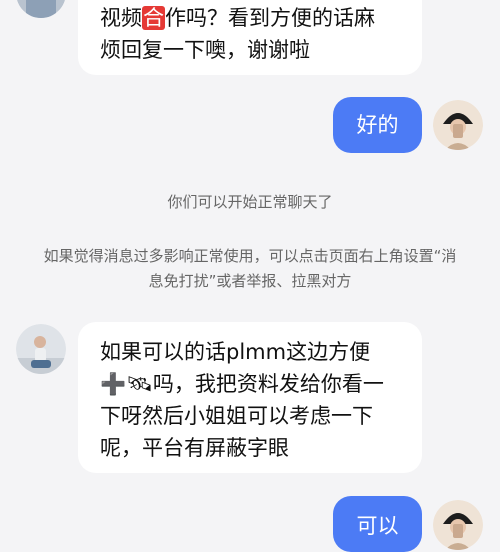 Image resolution: width=500 pixels, height=552 pixels. I want to click on plus-icon: ➕, so click(113, 384).